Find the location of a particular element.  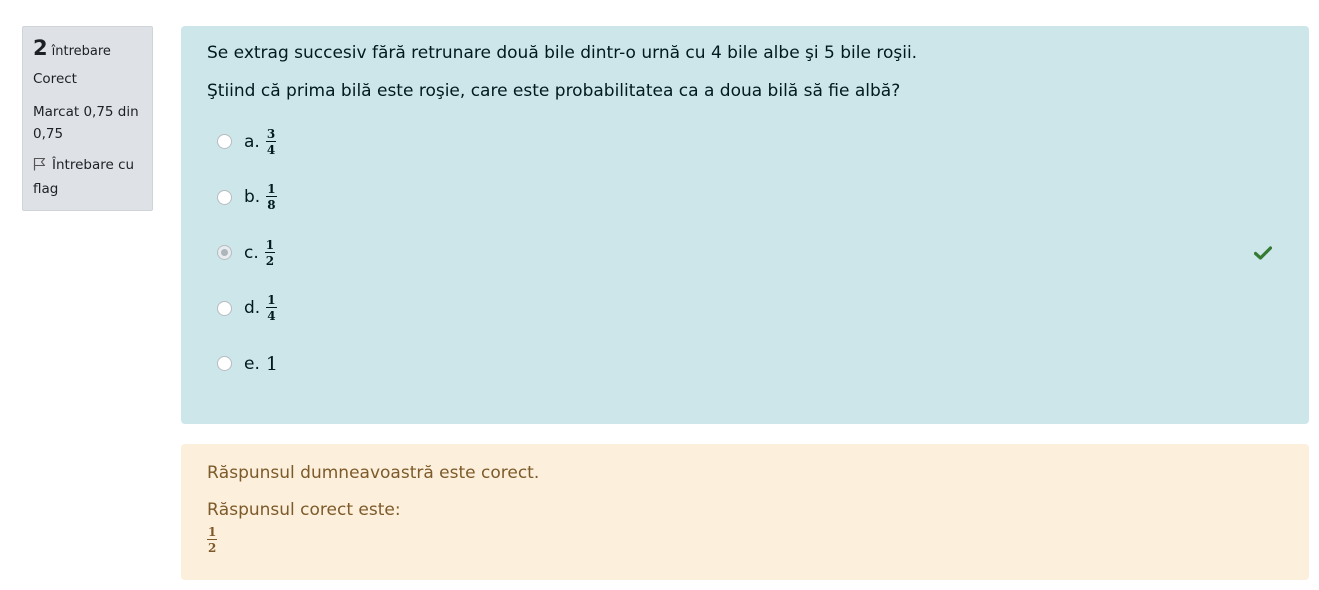

question-label: întrebare is located at coordinates (81, 51).